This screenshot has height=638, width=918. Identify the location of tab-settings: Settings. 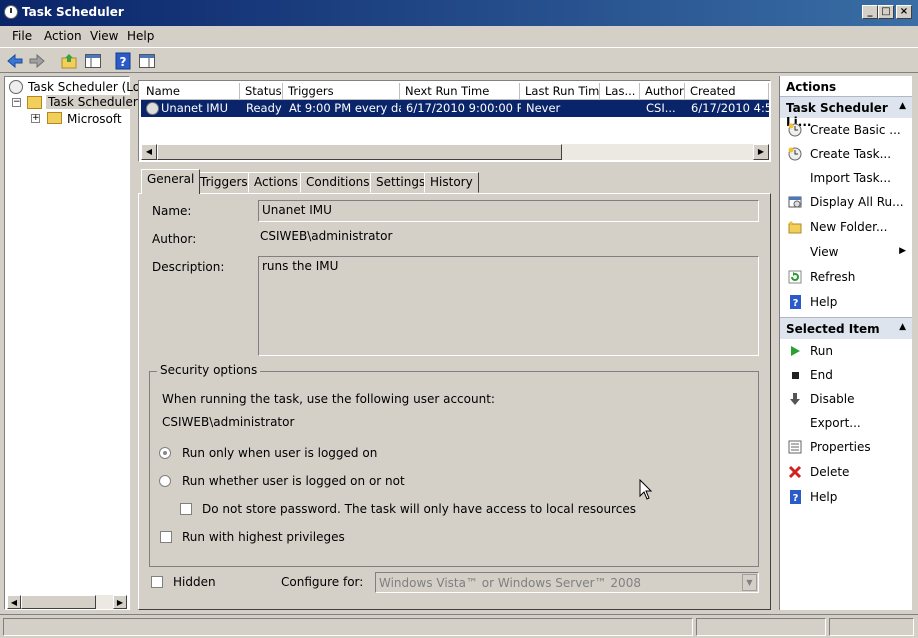
(401, 182).